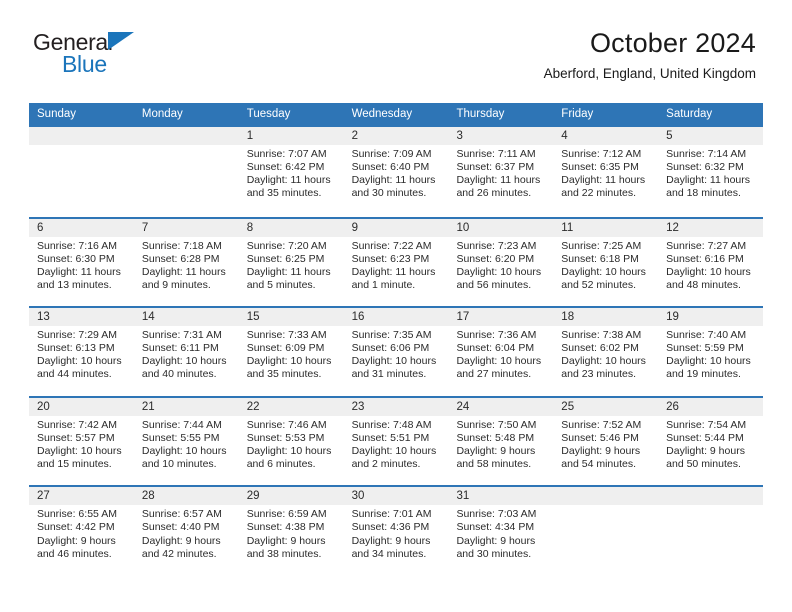 The height and width of the screenshot is (612, 792). I want to click on day-detail-line: Sunset: 5:57 PM, so click(76, 437).